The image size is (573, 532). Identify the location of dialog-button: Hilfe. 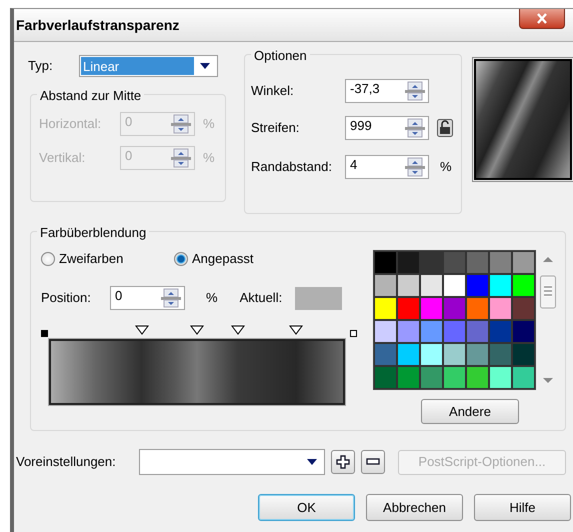
(522, 507).